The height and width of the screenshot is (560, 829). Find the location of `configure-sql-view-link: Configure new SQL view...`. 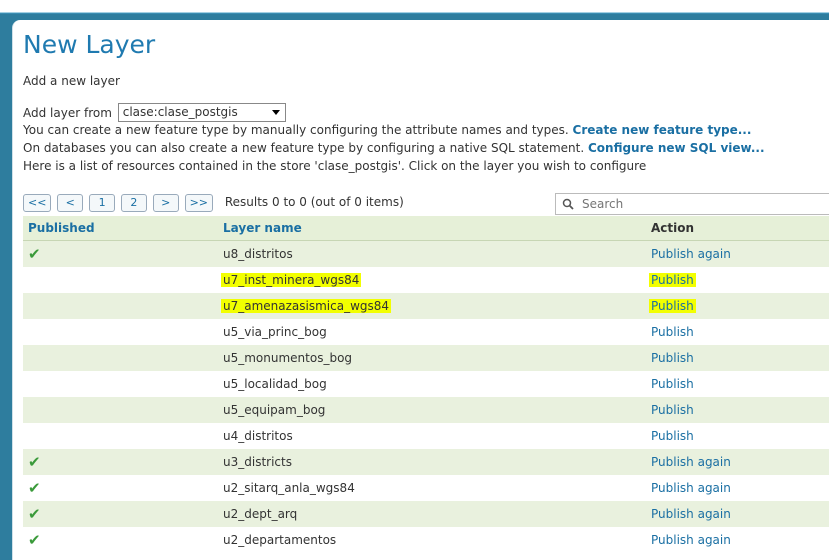

configure-sql-view-link: Configure new SQL view... is located at coordinates (676, 148).